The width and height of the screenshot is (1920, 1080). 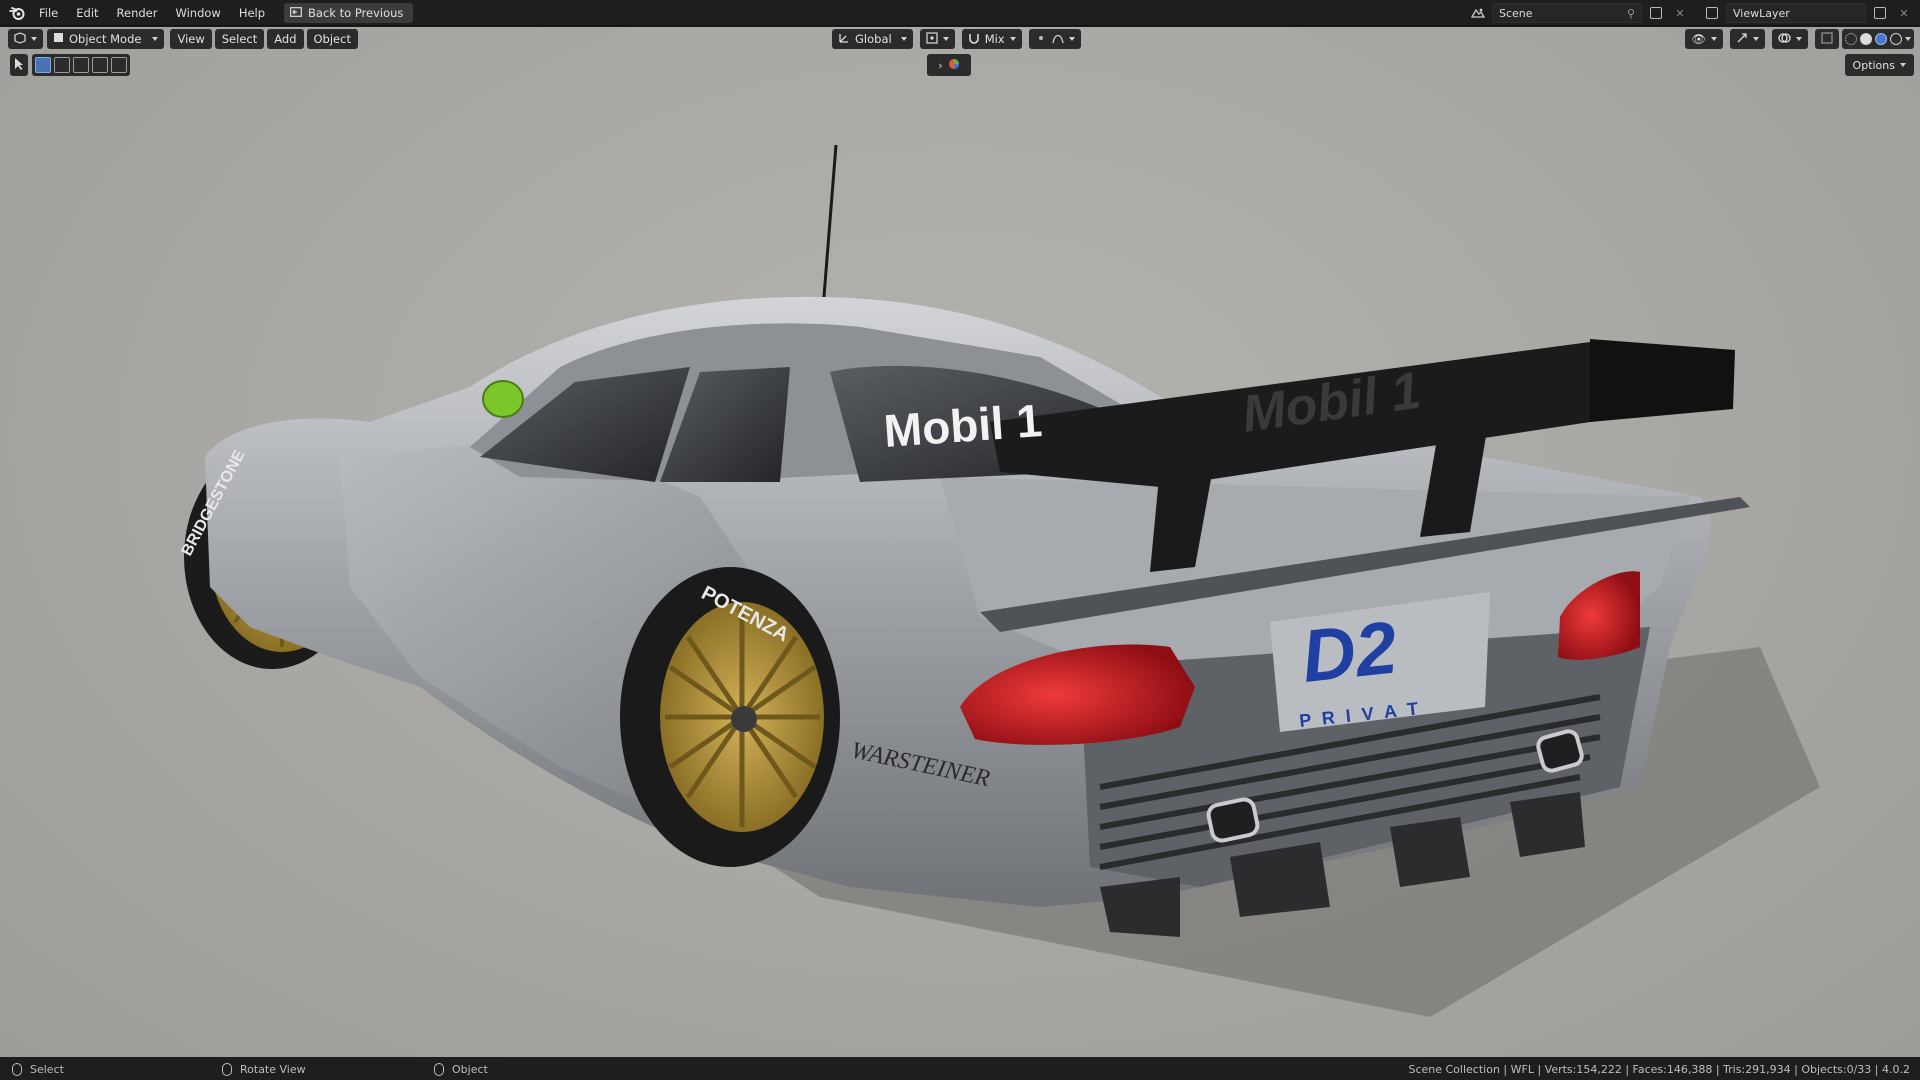 I want to click on back-screen-icon, so click(x=296, y=13).